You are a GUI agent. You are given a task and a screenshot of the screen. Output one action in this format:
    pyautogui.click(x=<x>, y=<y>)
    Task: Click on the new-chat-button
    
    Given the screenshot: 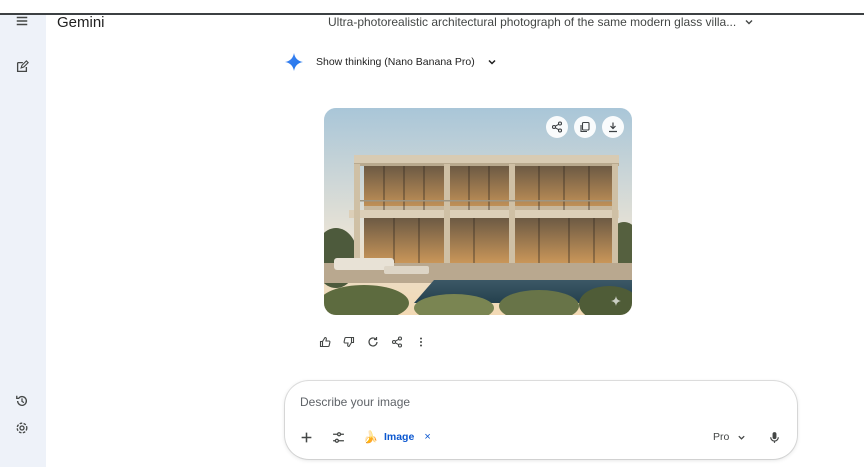 What is the action you would take?
    pyautogui.click(x=22, y=67)
    